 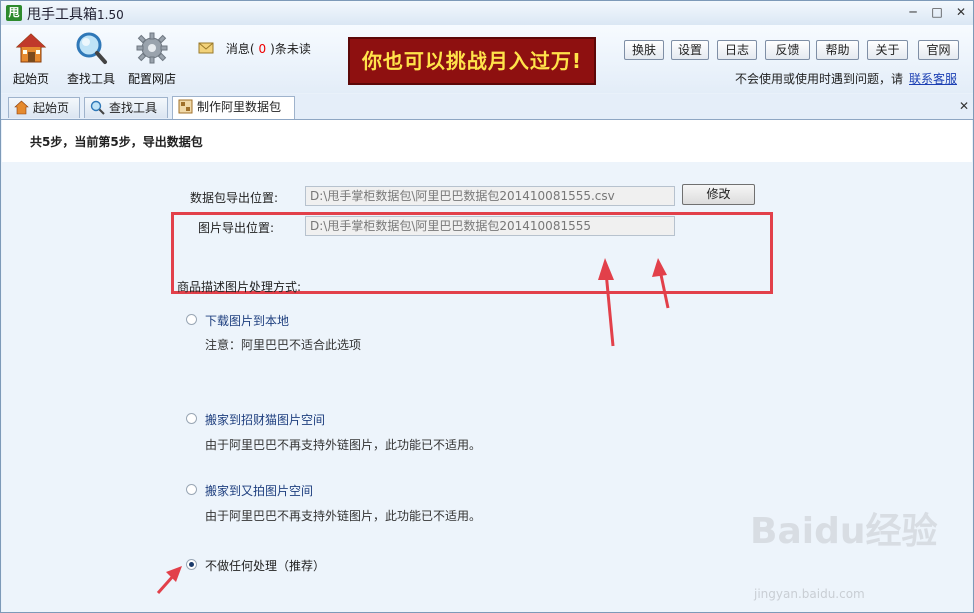 I want to click on about-button: 关于, so click(x=887, y=50).